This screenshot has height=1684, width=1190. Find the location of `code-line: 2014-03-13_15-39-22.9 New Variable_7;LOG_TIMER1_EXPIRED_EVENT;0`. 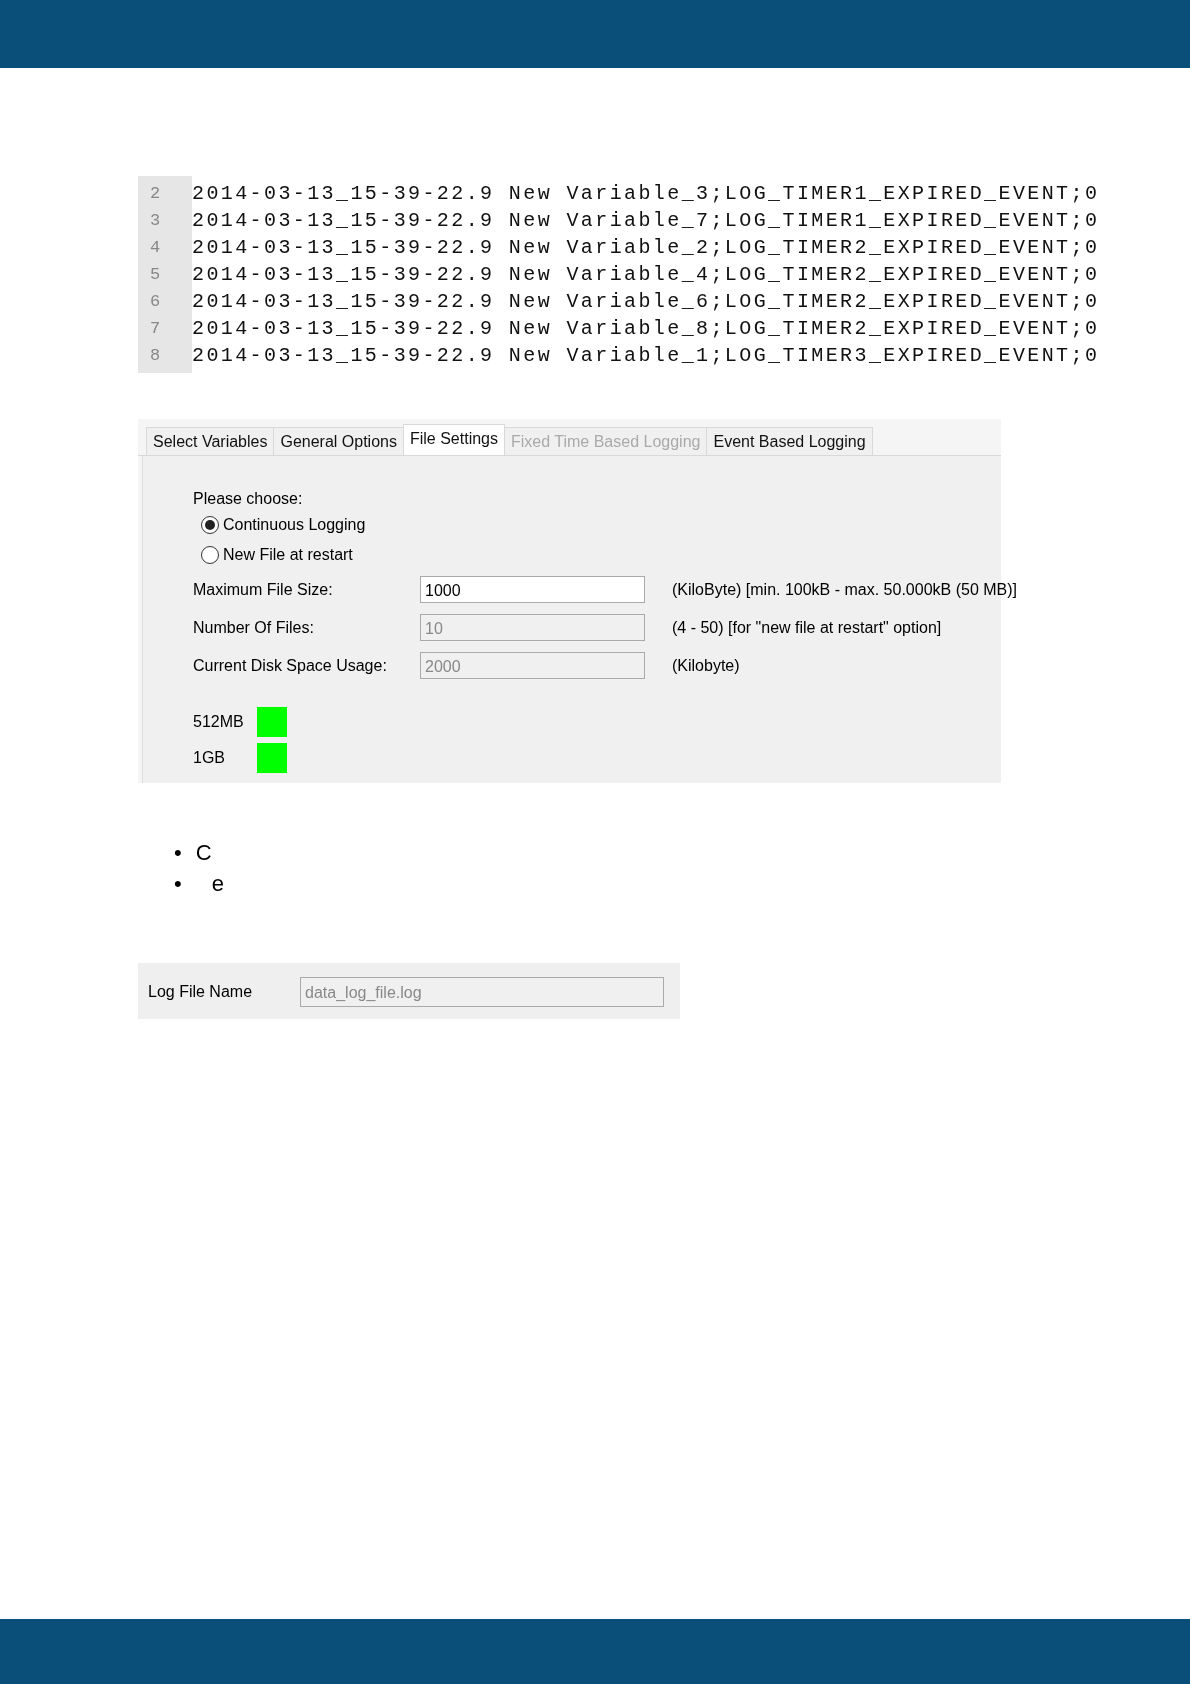

code-line: 2014-03-13_15-39-22.9 New Variable_7;LOG_TIMER1_EXPIRED_EVENT;0 is located at coordinates (646, 221).